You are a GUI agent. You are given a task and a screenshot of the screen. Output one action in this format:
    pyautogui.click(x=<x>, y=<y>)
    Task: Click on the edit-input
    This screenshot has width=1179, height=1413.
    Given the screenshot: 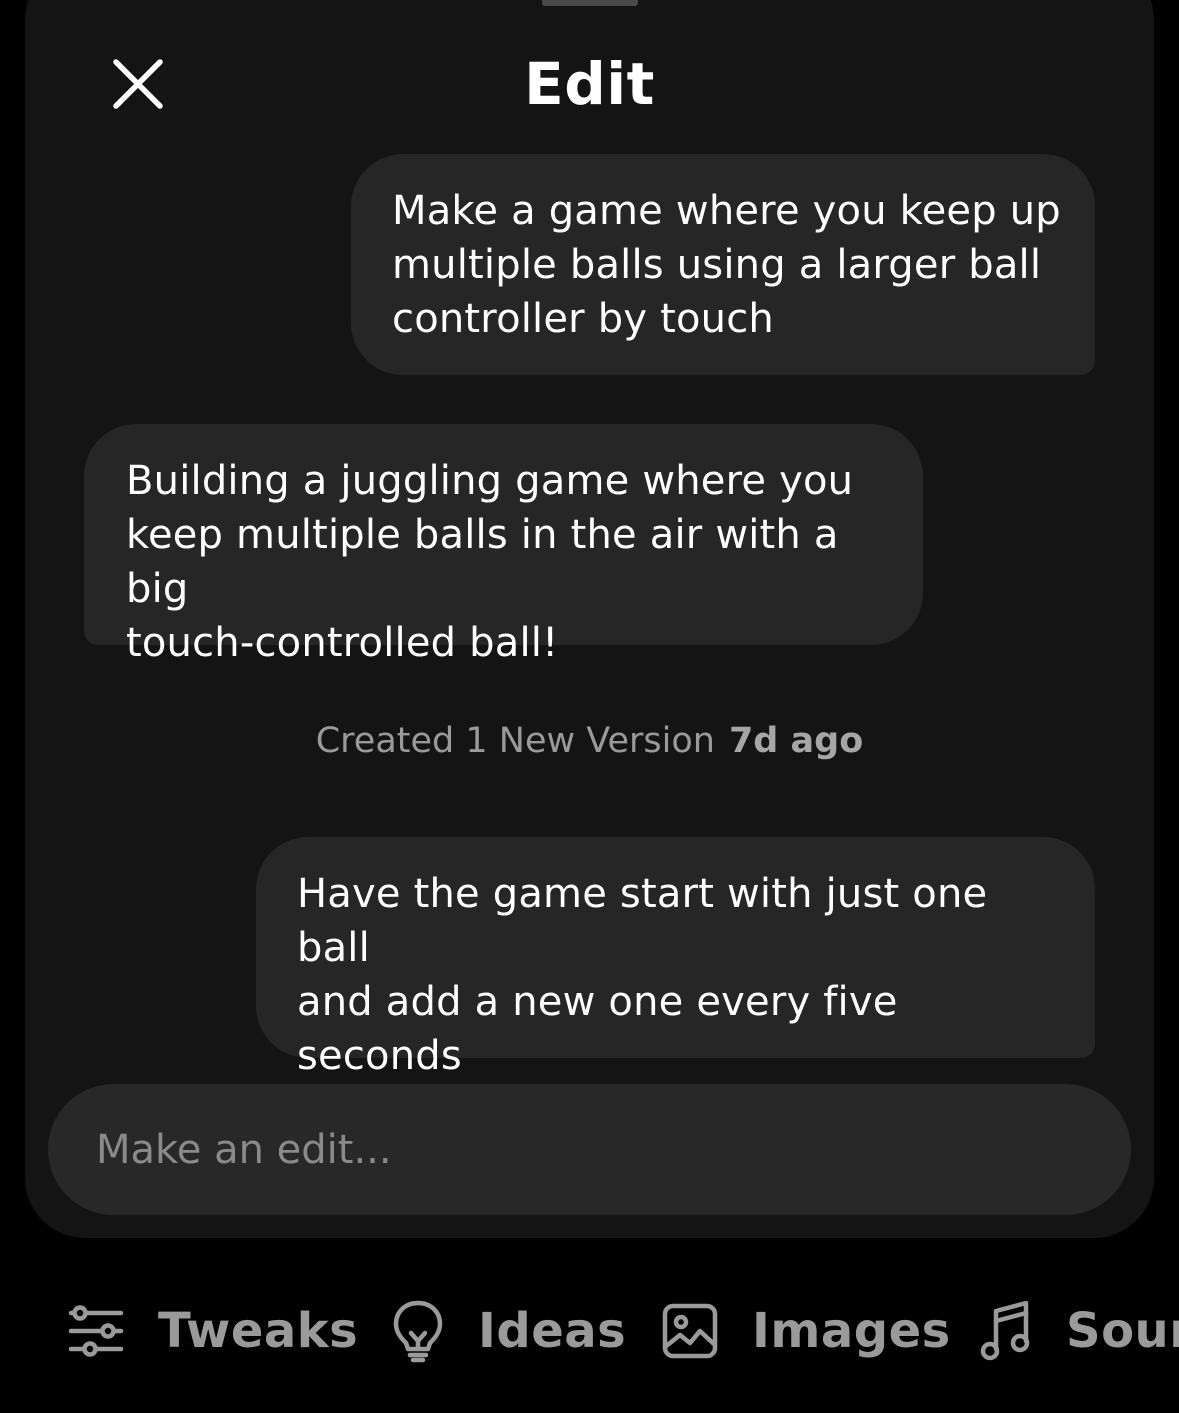 What is the action you would take?
    pyautogui.click(x=589, y=1149)
    